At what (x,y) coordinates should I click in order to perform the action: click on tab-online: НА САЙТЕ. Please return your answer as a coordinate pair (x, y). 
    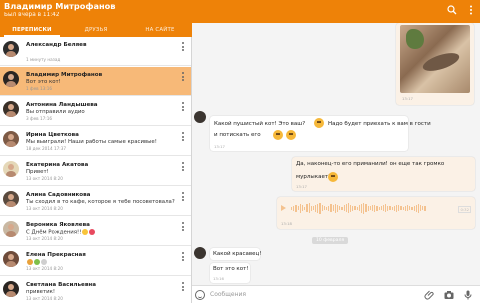
    Looking at the image, I should click on (160, 30).